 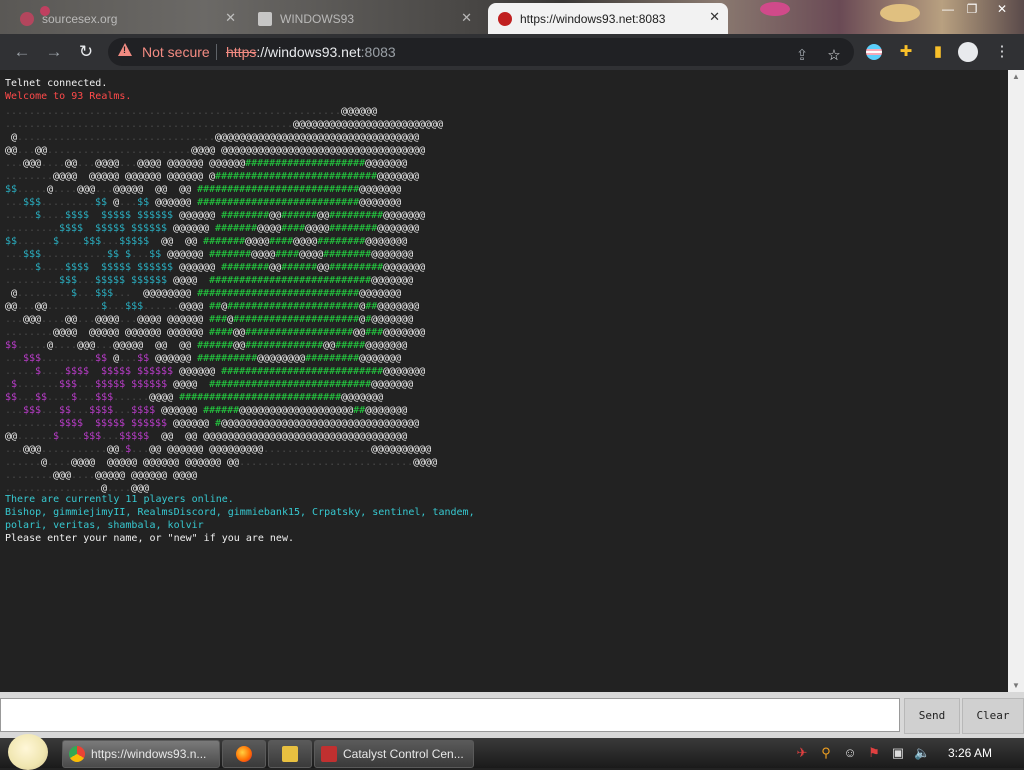 I want to click on players-list-line-2: polari, veritas, shambala, kolvir, so click(x=104, y=525).